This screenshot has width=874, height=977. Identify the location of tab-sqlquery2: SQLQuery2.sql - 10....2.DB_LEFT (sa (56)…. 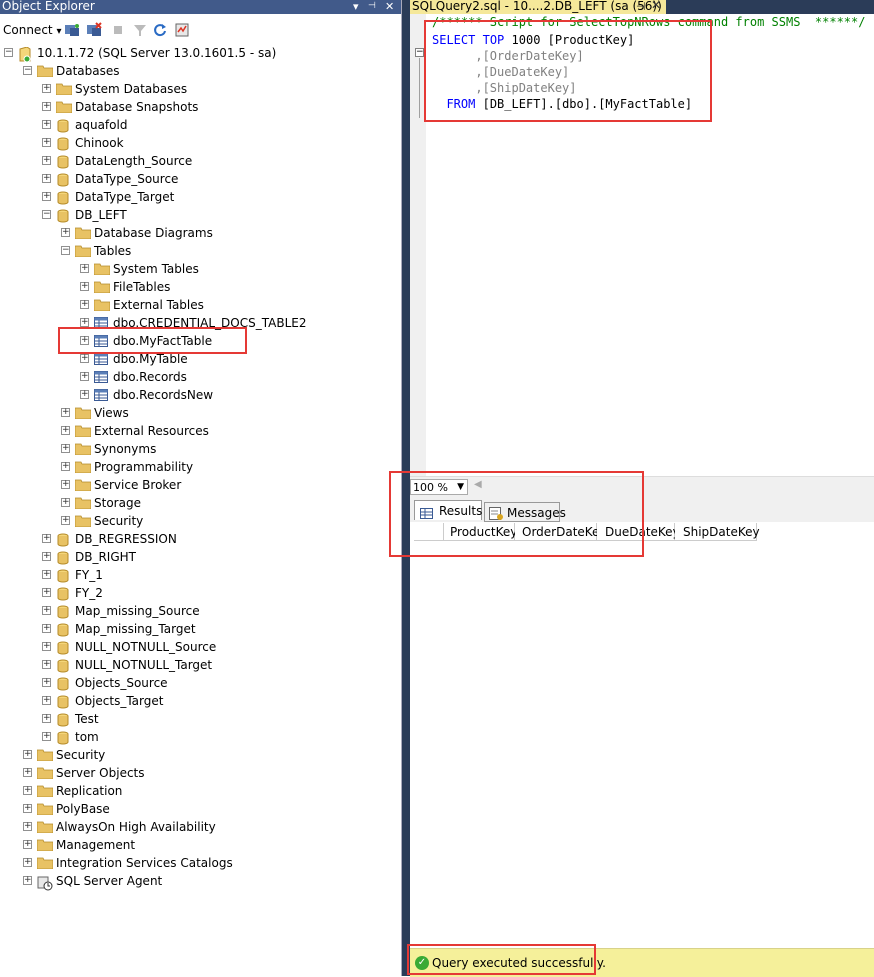
(538, 7).